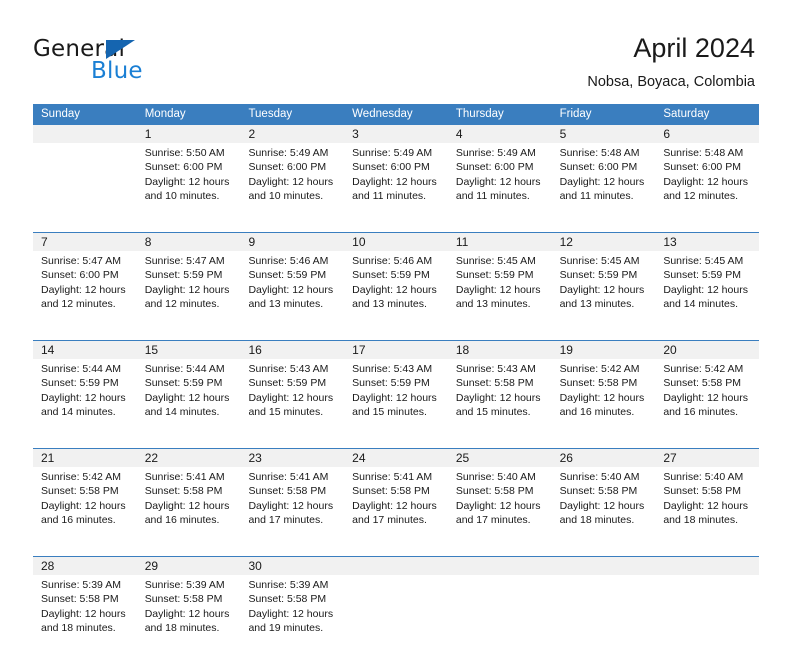 This screenshot has width=792, height=664. Describe the element at coordinates (85, 458) in the screenshot. I see `day-number: 21` at that location.